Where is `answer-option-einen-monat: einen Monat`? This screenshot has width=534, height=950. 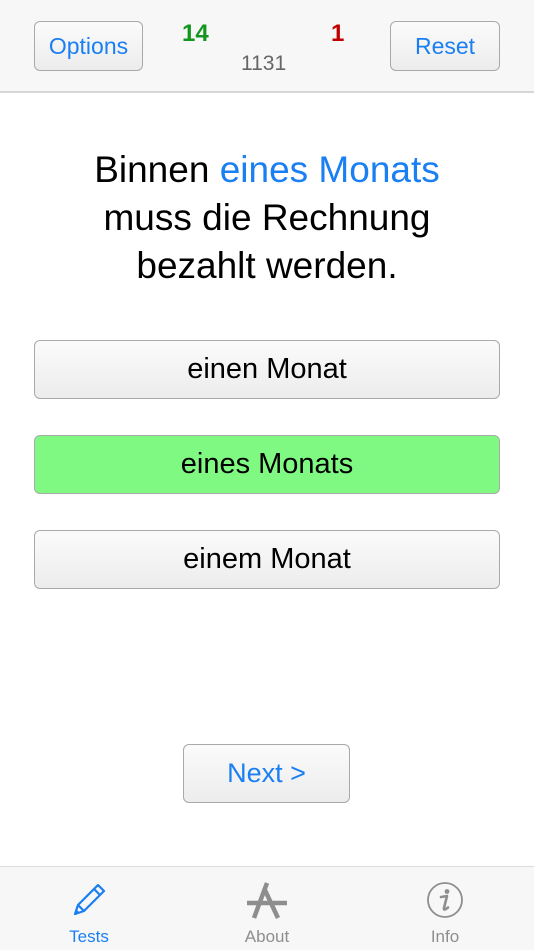
answer-option-einen-monat: einen Monat is located at coordinates (267, 369).